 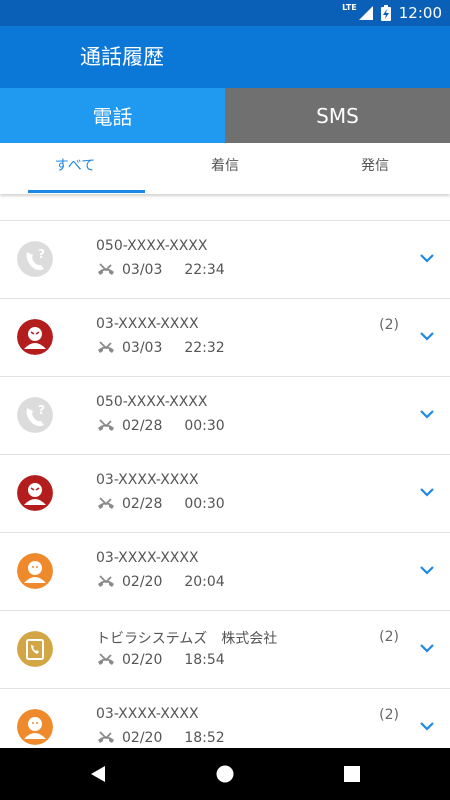 What do you see at coordinates (122, 57) in the screenshot?
I see `page-title: 通話履歴` at bounding box center [122, 57].